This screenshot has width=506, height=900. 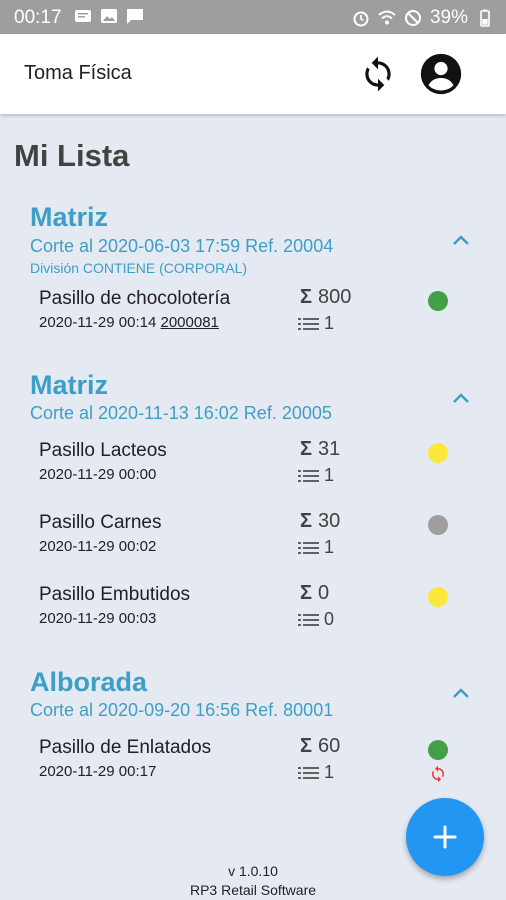 What do you see at coordinates (314, 593) in the screenshot?
I see `item-sum: Σ0` at bounding box center [314, 593].